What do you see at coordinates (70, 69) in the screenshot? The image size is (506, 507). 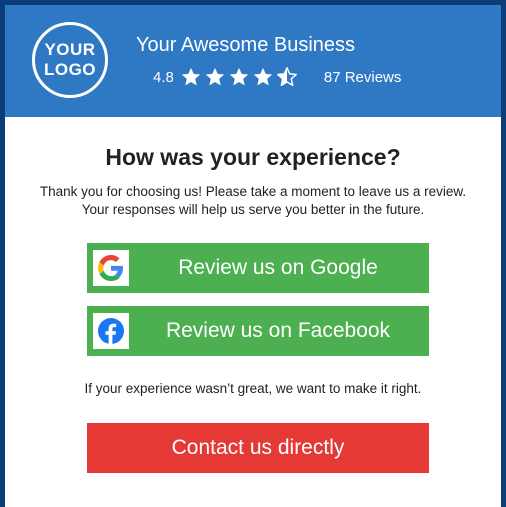 I see `logo-line2: LOGO` at bounding box center [70, 69].